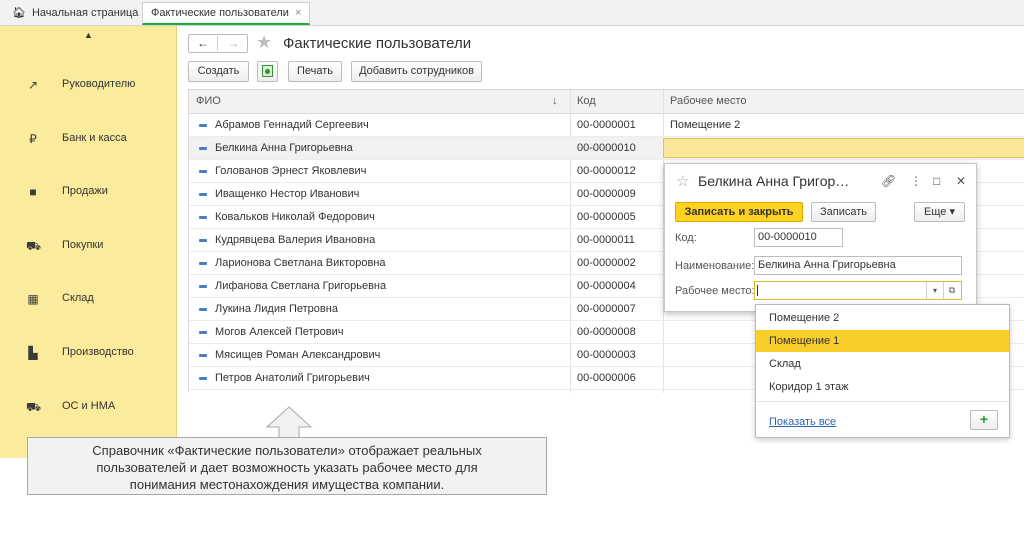 This screenshot has height=542, width=1024. Describe the element at coordinates (264, 42) in the screenshot. I see `favorite-star-icon: ★` at that location.